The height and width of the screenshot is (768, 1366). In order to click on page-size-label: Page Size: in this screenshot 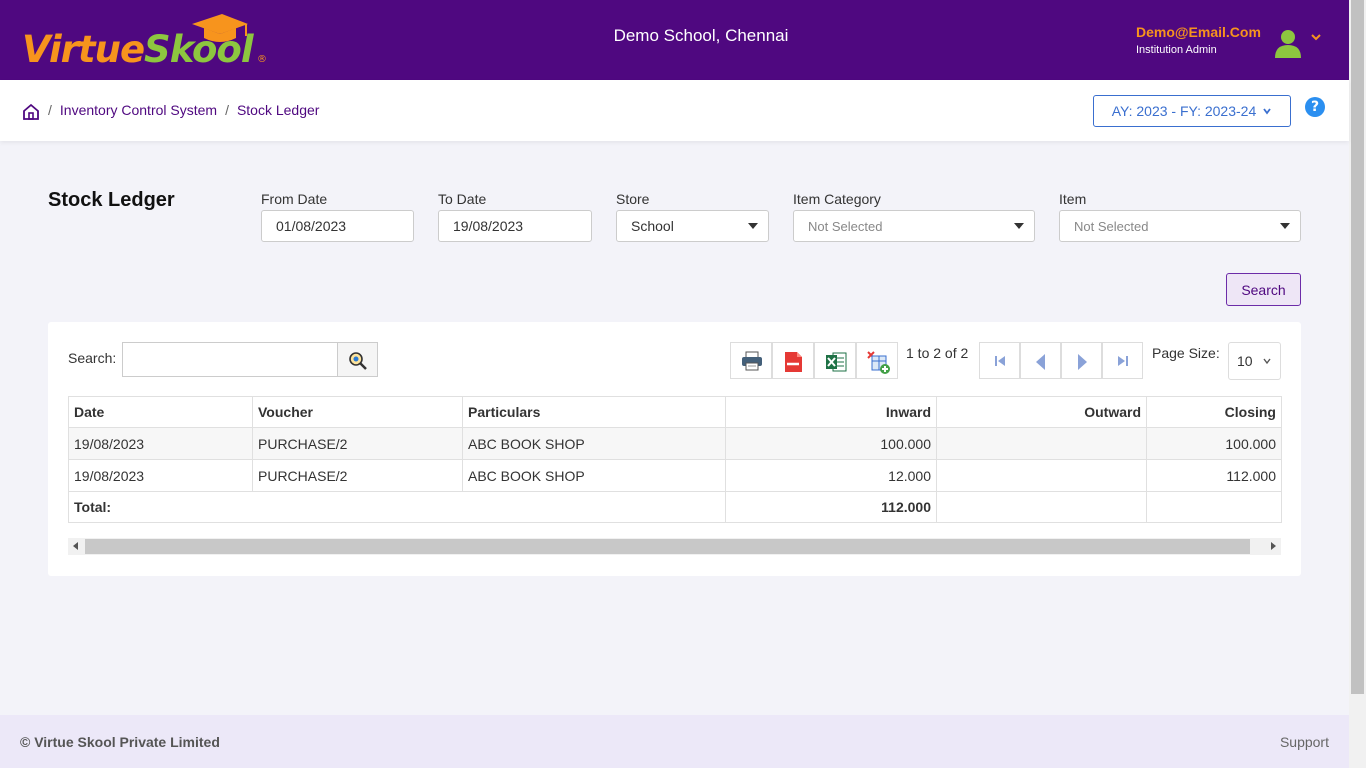, I will do `click(1186, 353)`.